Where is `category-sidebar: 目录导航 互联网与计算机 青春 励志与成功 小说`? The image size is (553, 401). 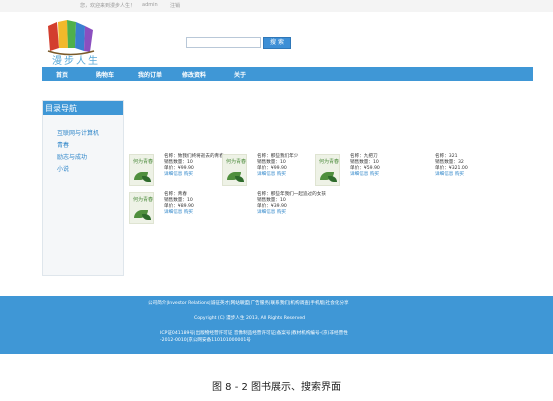
category-sidebar: 目录导航 互联网与计算机 青春 励志与成功 小说 is located at coordinates (83, 188).